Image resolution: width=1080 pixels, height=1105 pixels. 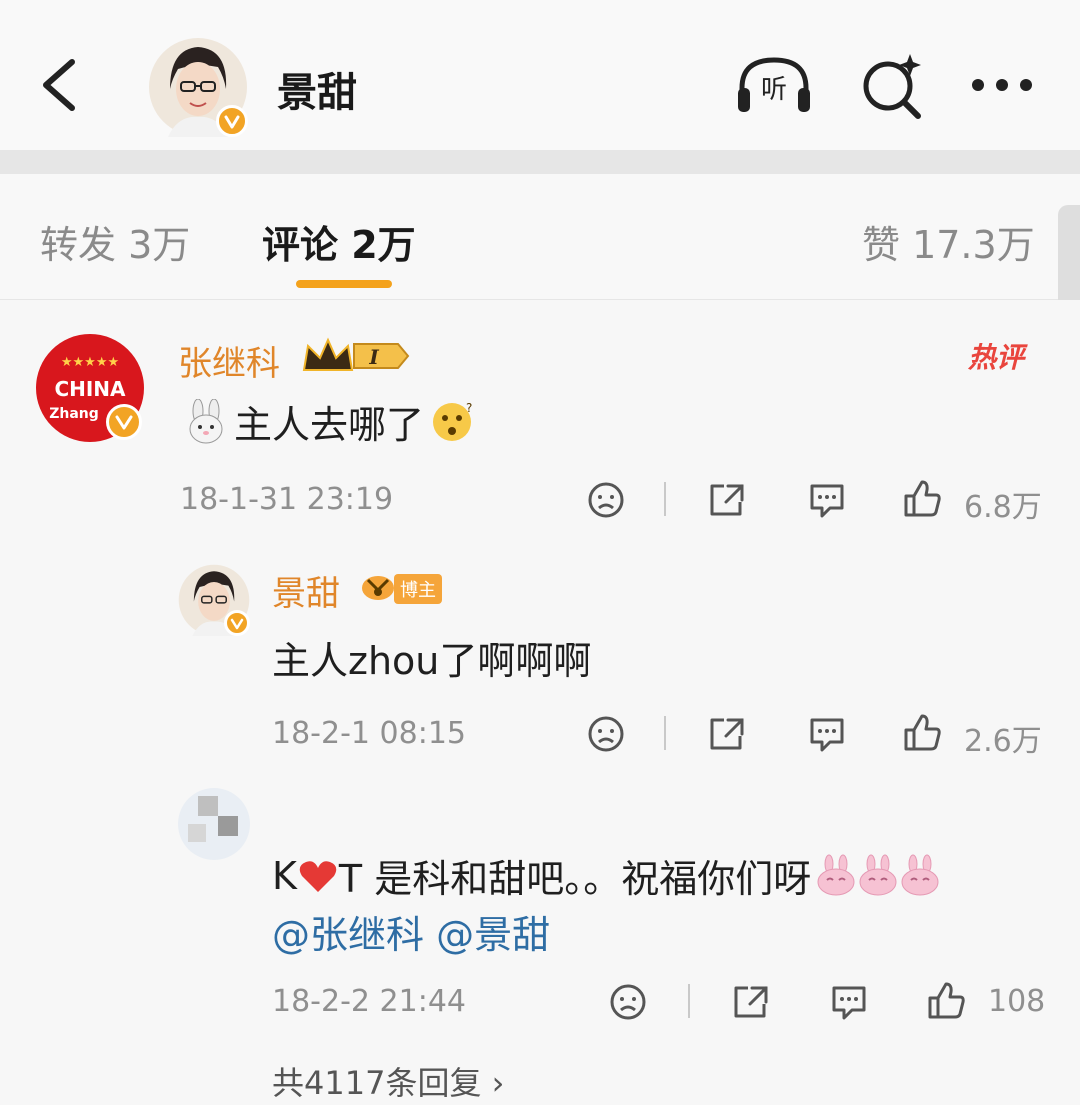 I want to click on rabbit-emoji, so click(x=206, y=420).